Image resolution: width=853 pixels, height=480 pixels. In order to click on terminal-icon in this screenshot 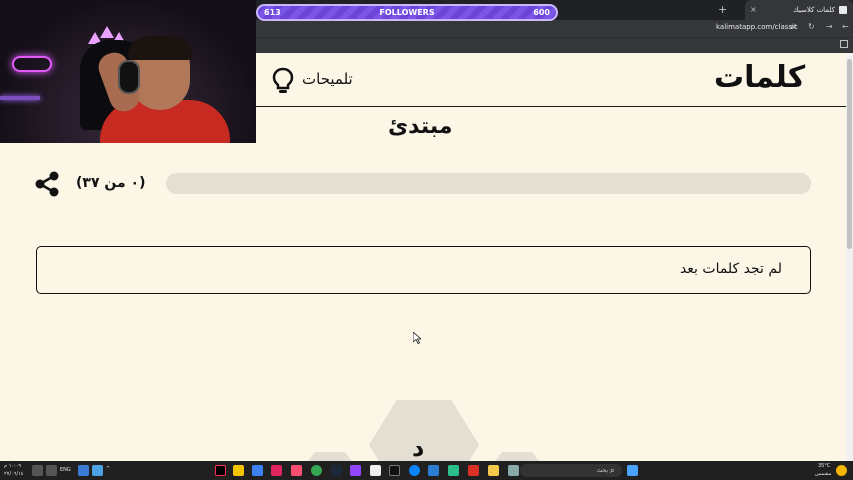, I will do `click(394, 470)`.